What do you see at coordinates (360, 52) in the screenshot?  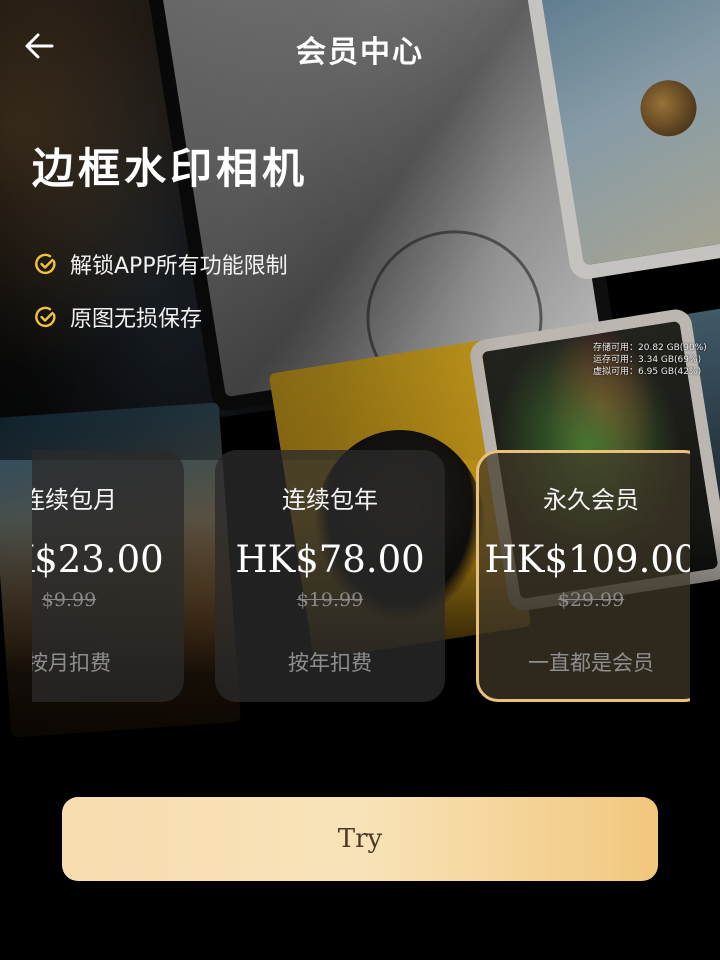 I see `page-title: 会员中心` at bounding box center [360, 52].